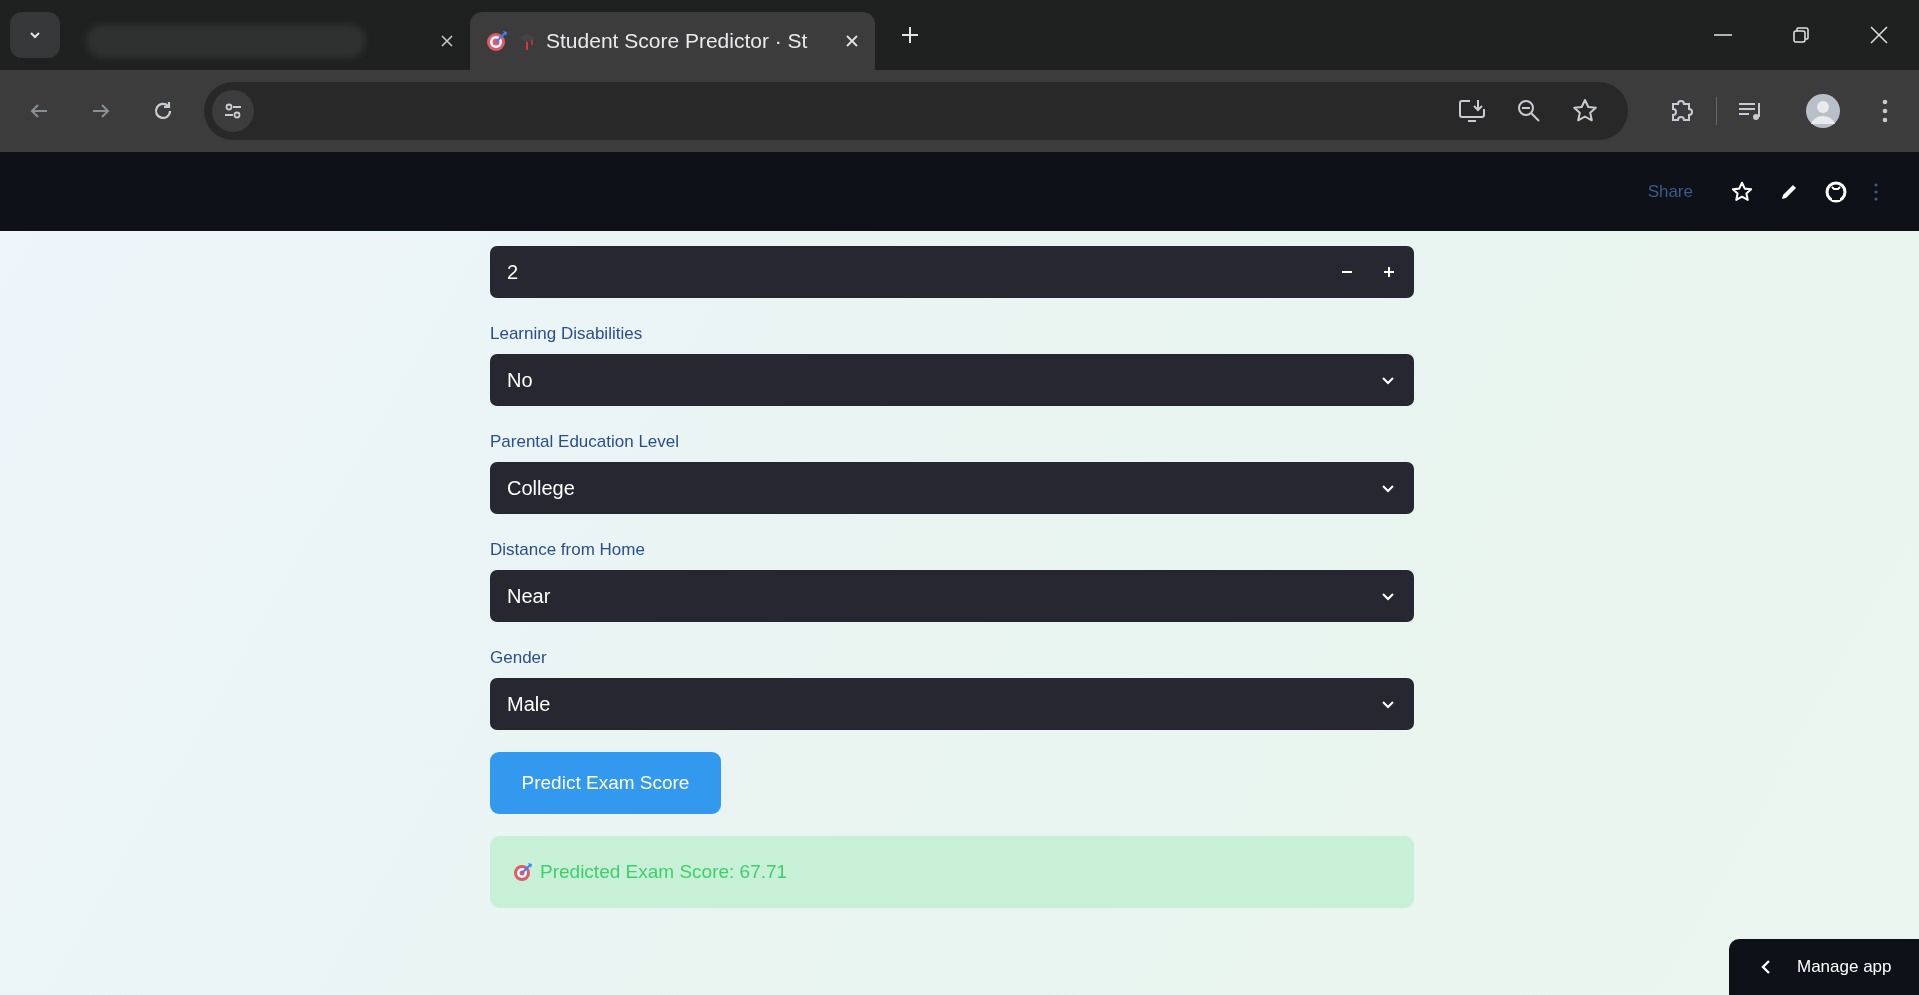 This screenshot has width=1919, height=995. What do you see at coordinates (952, 488) in the screenshot?
I see `select-field: College` at bounding box center [952, 488].